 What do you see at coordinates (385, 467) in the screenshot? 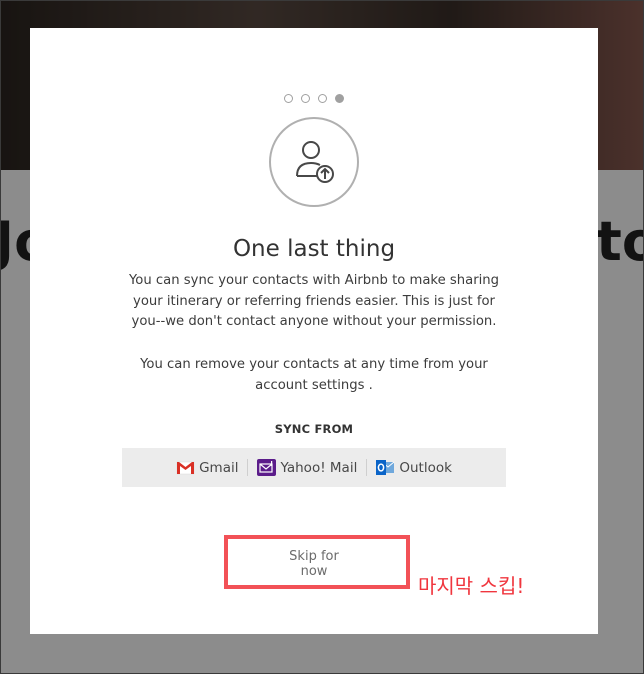
I see `outlook-icon` at bounding box center [385, 467].